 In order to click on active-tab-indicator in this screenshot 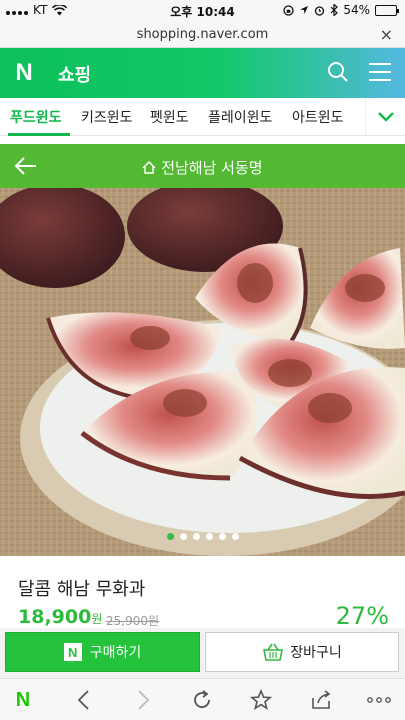, I will do `click(39, 134)`.